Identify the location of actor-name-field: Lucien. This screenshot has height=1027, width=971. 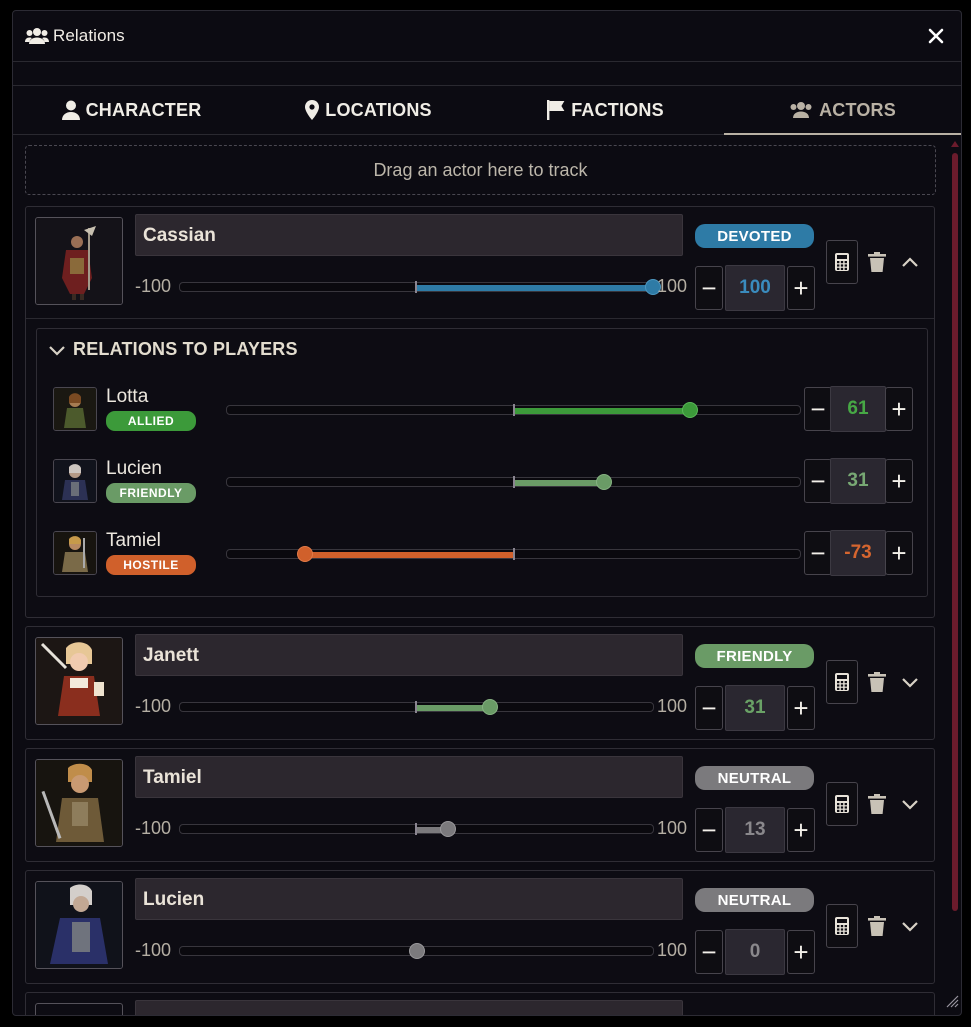
(409, 899).